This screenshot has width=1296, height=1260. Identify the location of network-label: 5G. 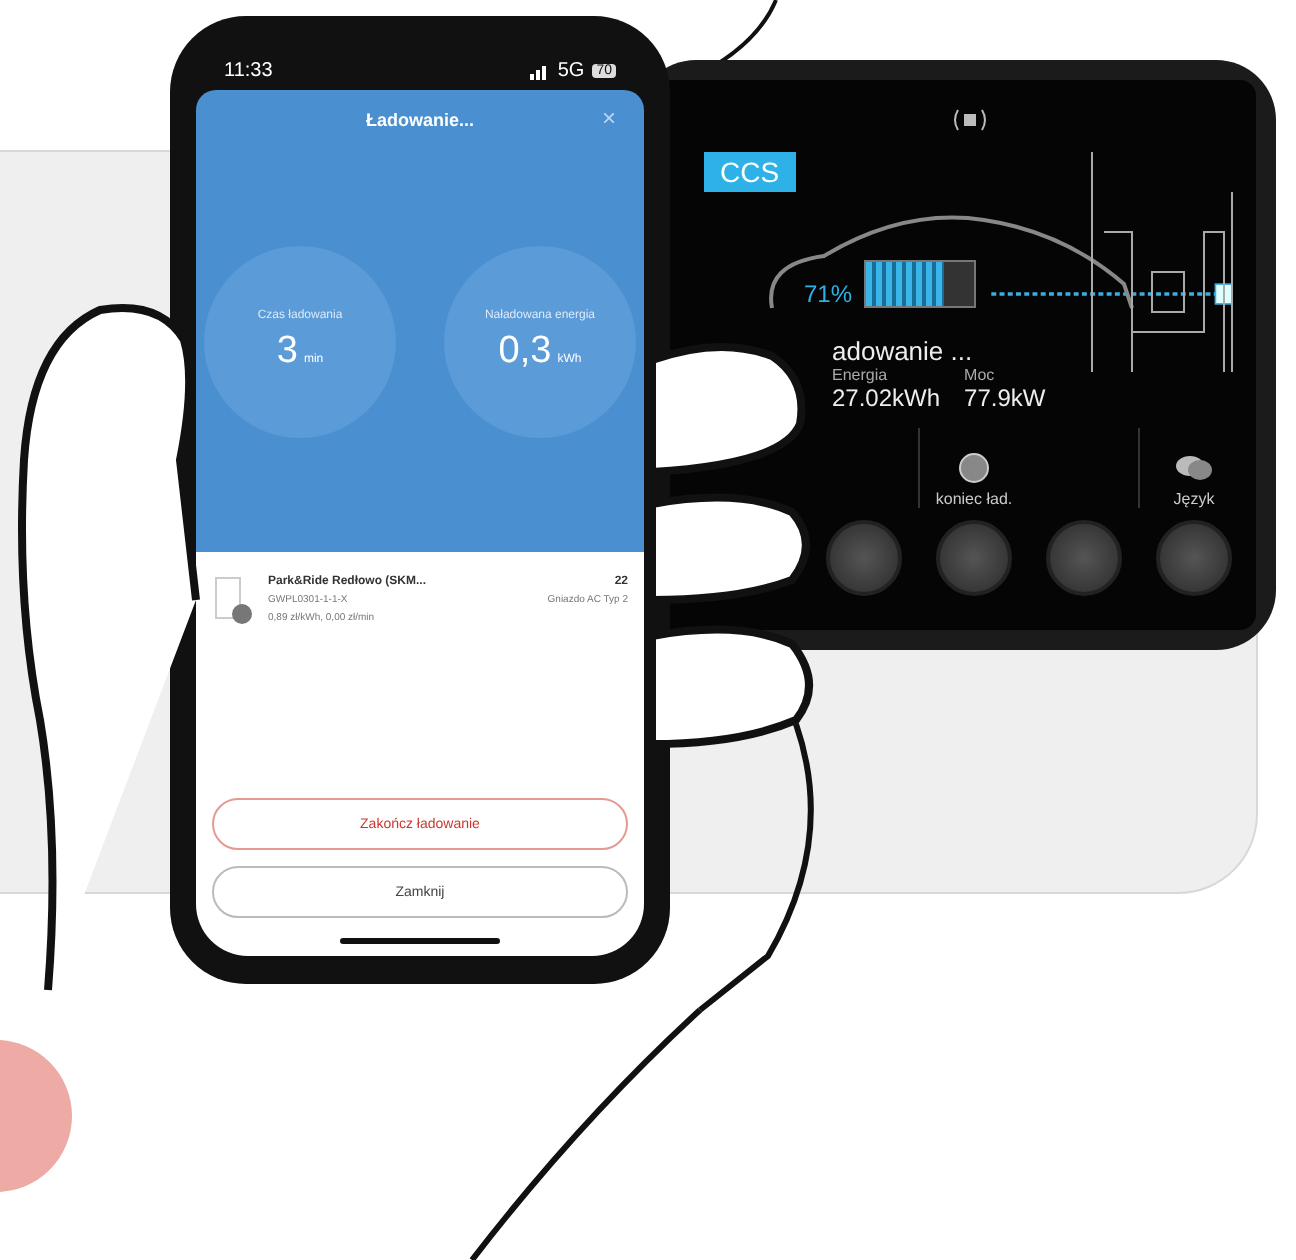
(571, 71).